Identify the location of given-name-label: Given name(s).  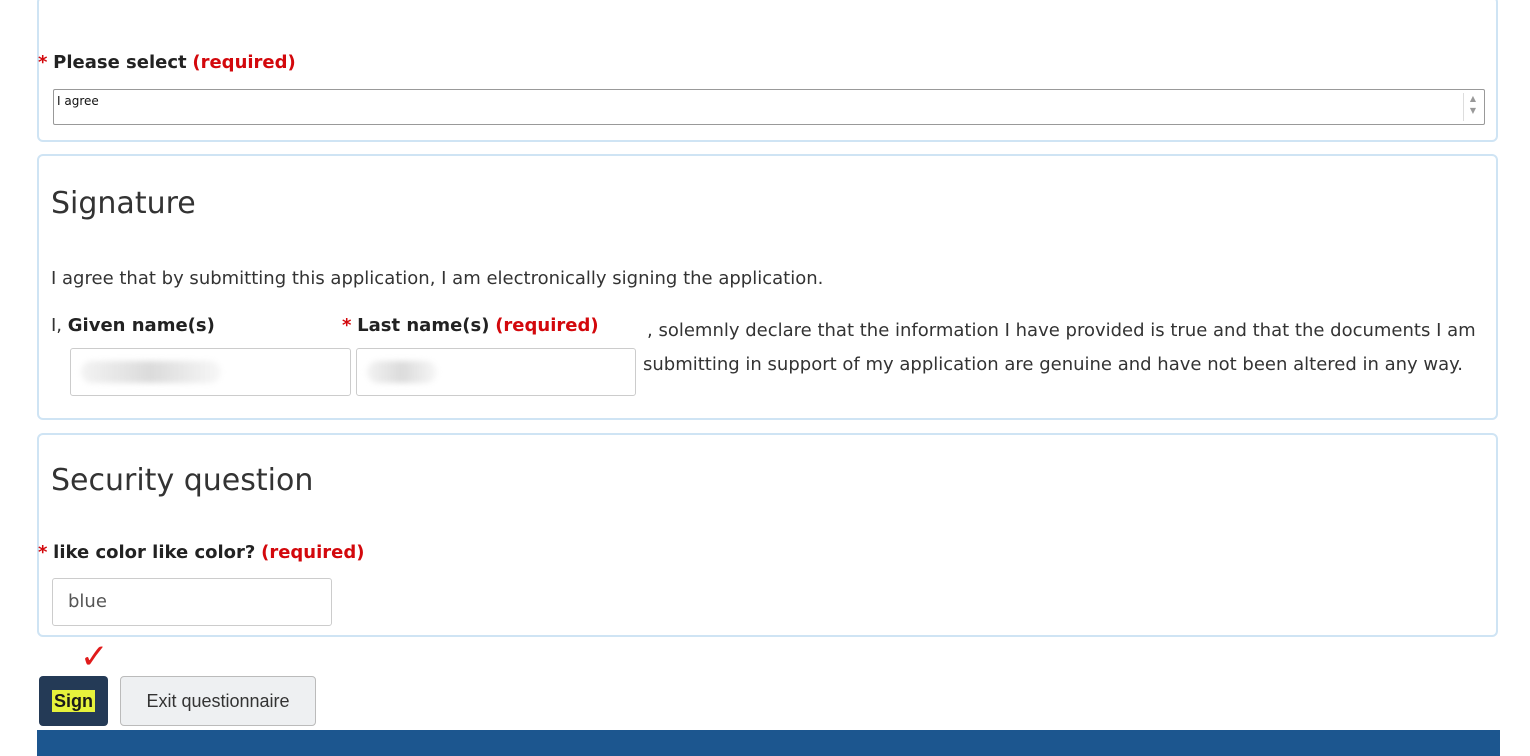
(141, 325).